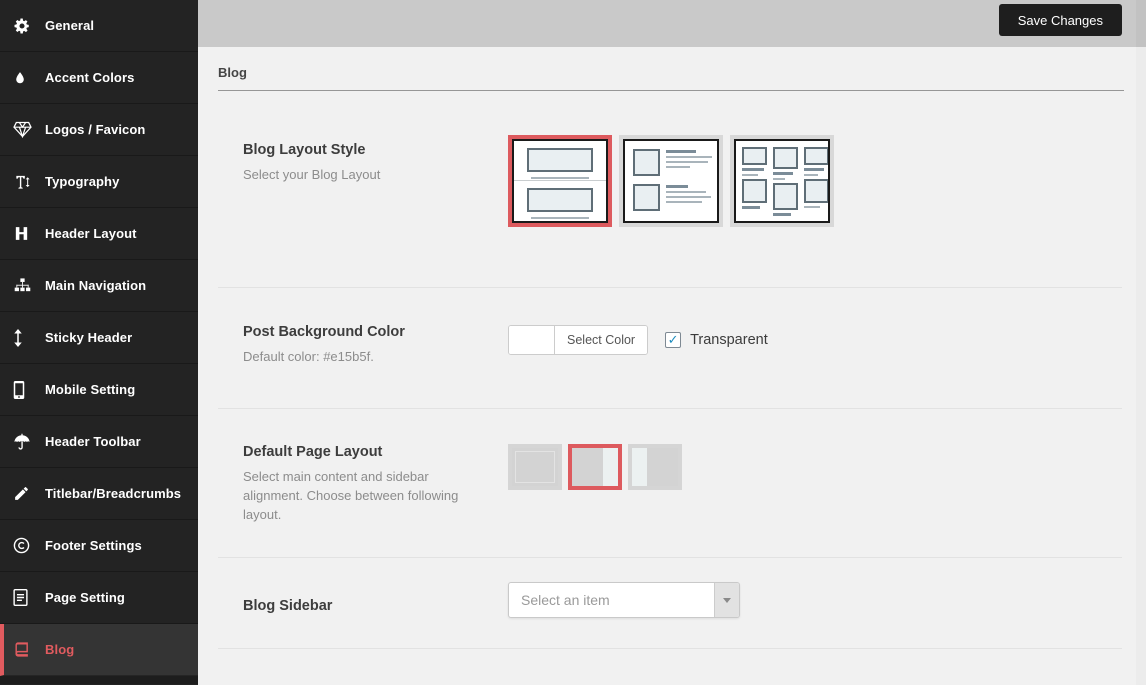 The width and height of the screenshot is (1146, 685). I want to click on sidebar-item-label: Blog, so click(60, 649).